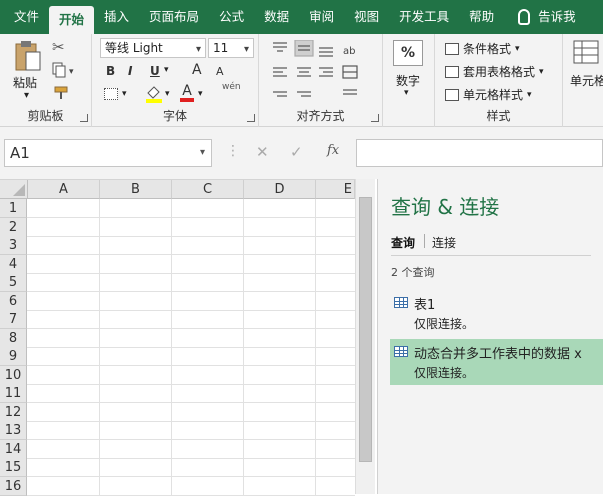  I want to click on row-header: 2, so click(13, 227).